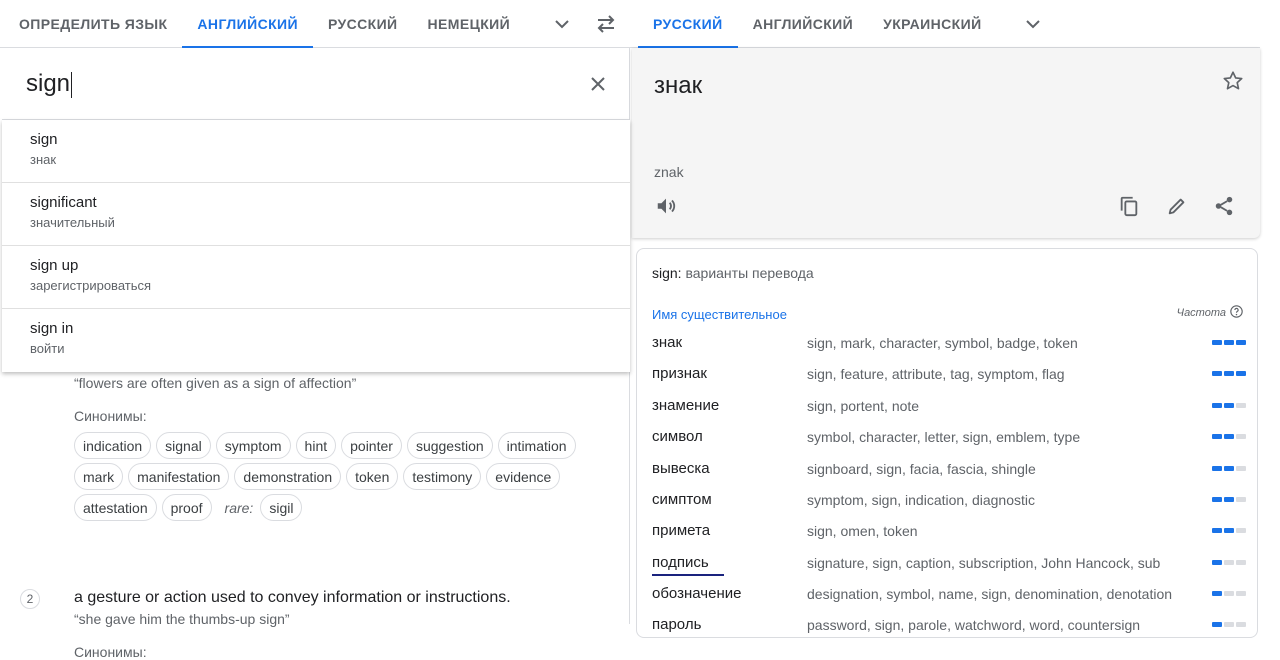 This screenshot has height=660, width=1280. What do you see at coordinates (72, 222) in the screenshot?
I see `suggestion-translation: значительный` at bounding box center [72, 222].